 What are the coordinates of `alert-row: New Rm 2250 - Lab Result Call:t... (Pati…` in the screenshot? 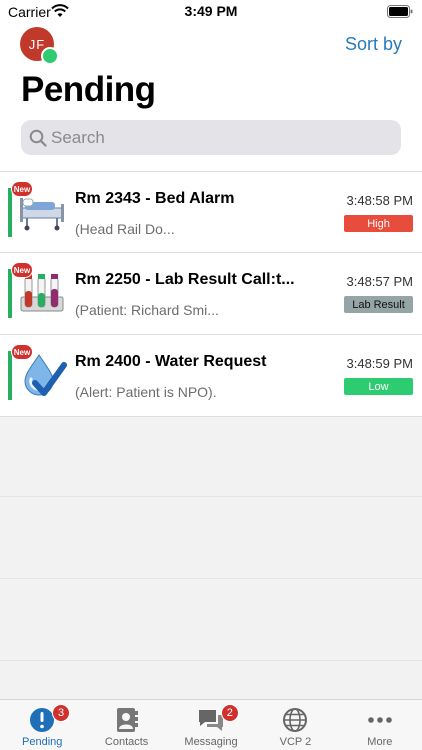 It's located at (211, 294).